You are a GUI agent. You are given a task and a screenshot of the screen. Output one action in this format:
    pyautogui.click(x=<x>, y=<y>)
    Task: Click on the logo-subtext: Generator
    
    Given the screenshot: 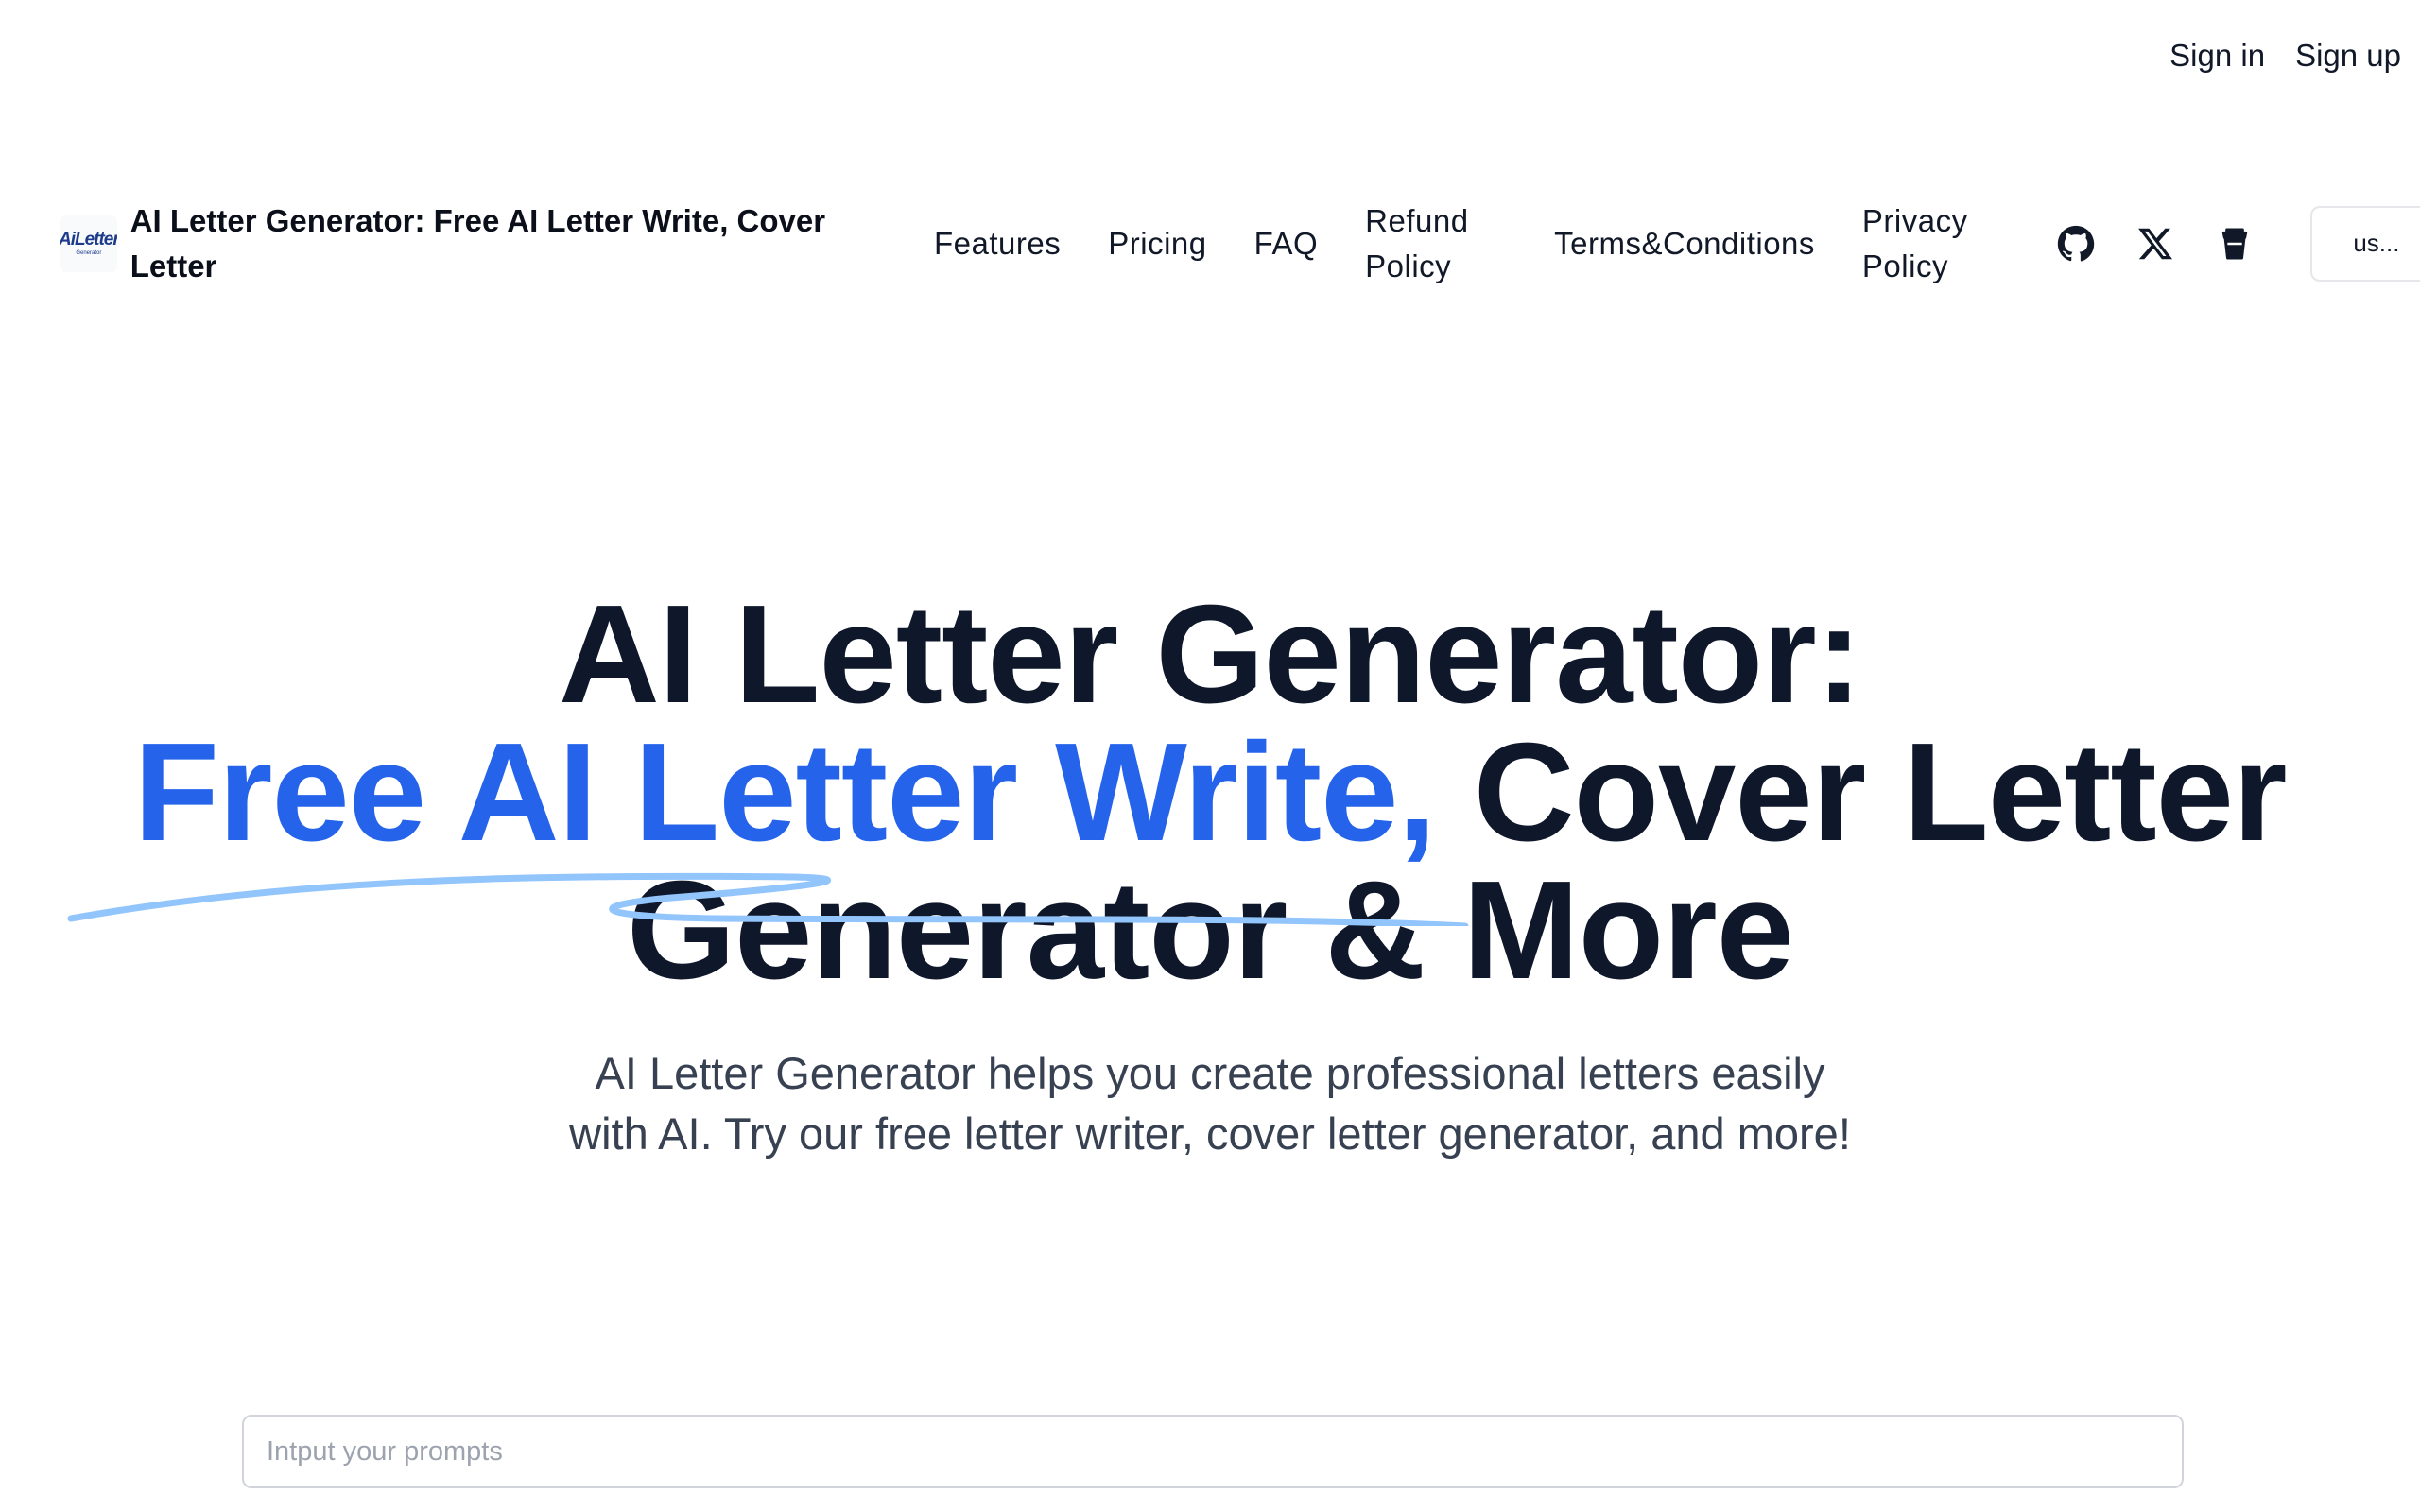 What is the action you would take?
    pyautogui.click(x=89, y=253)
    